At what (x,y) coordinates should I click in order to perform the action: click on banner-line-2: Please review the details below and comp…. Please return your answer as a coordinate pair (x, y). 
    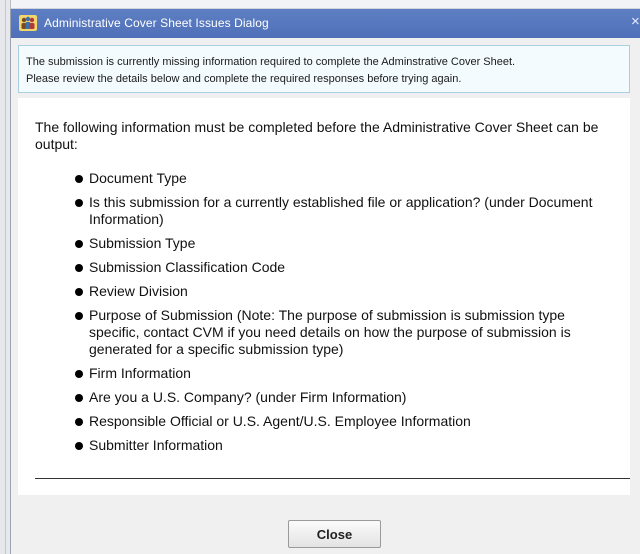
    Looking at the image, I should click on (244, 79).